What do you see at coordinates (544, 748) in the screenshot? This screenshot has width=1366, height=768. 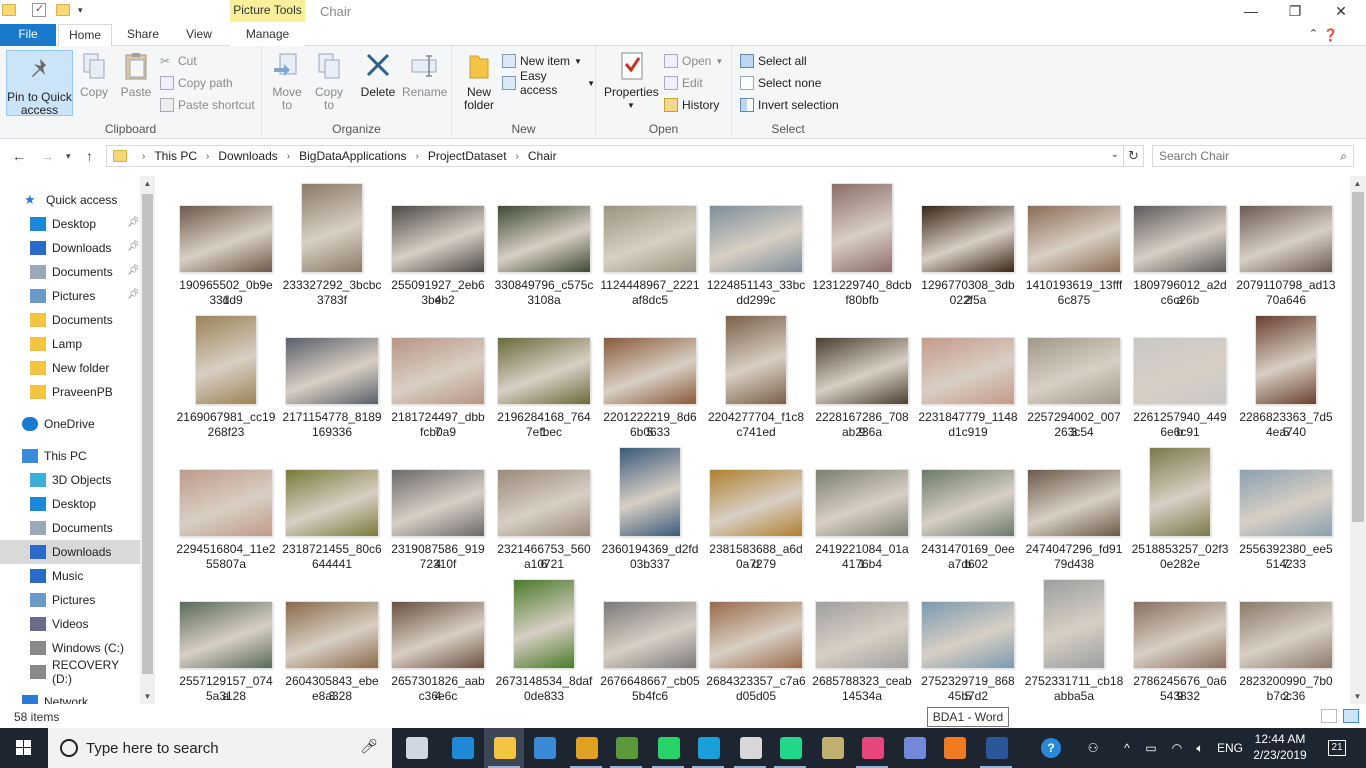 I see `taskbar-app-store` at bounding box center [544, 748].